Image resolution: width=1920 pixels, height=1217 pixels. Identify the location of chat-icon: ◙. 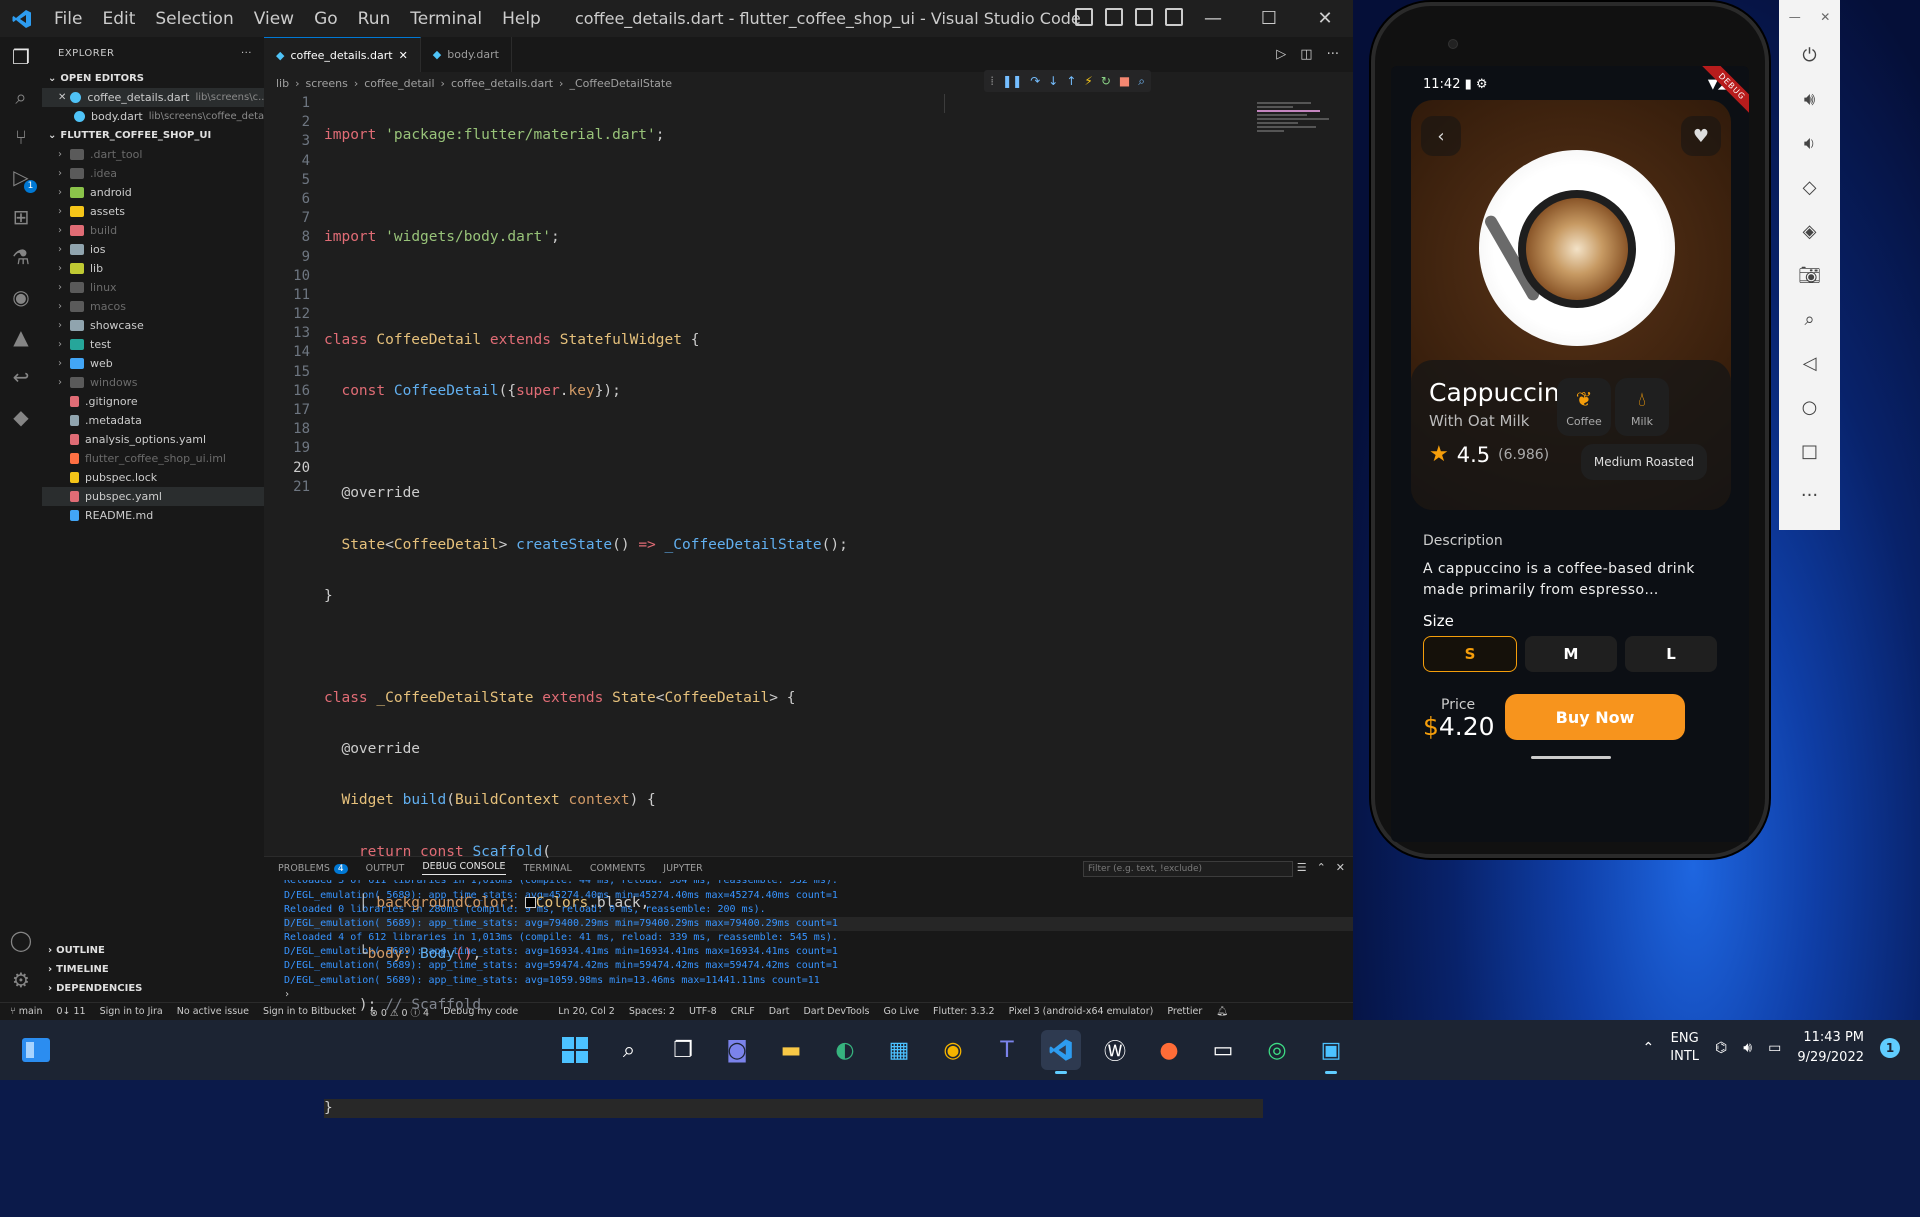
(737, 1050).